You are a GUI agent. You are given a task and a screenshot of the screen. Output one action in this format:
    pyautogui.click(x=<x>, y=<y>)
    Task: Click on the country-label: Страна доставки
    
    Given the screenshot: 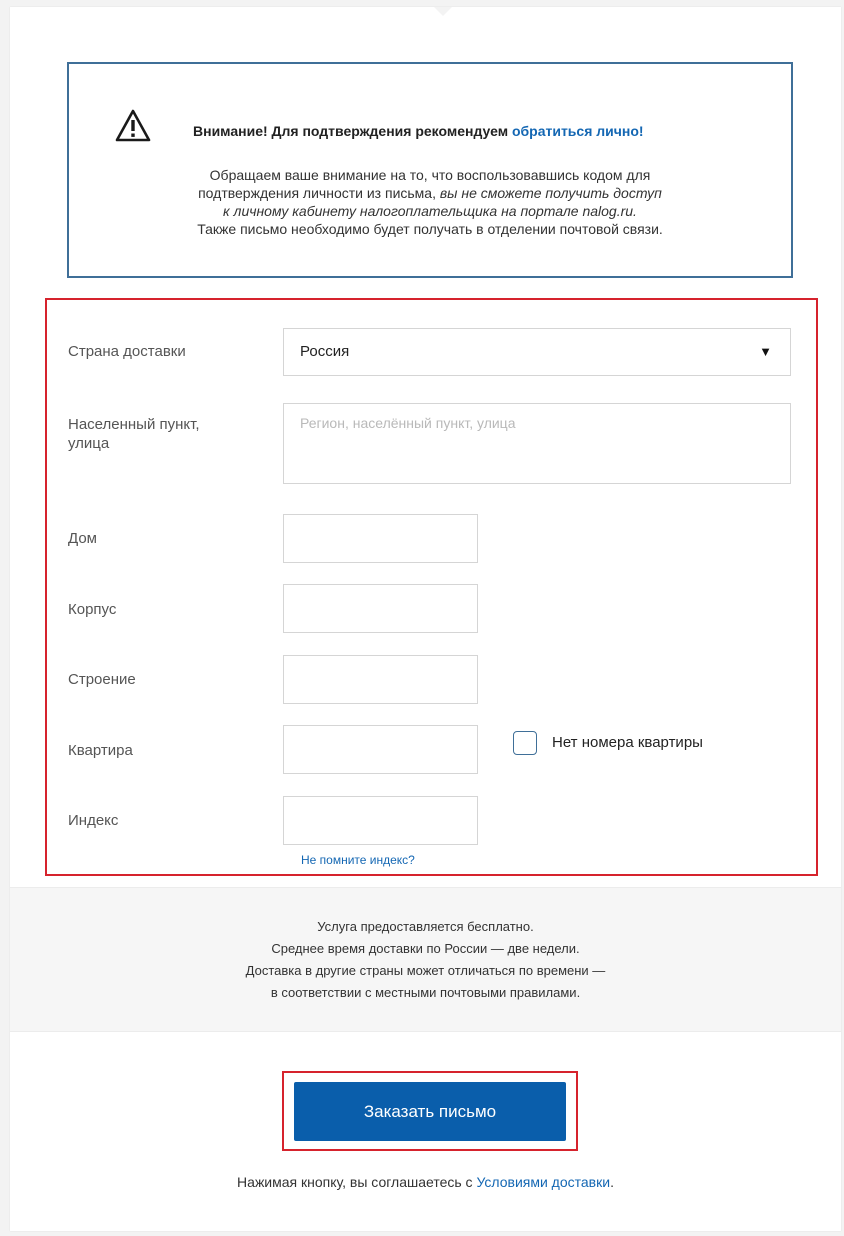 What is the action you would take?
    pyautogui.click(x=127, y=351)
    